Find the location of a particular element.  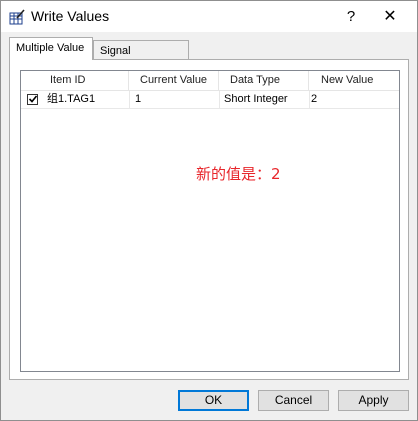

apply-button: Apply is located at coordinates (373, 400).